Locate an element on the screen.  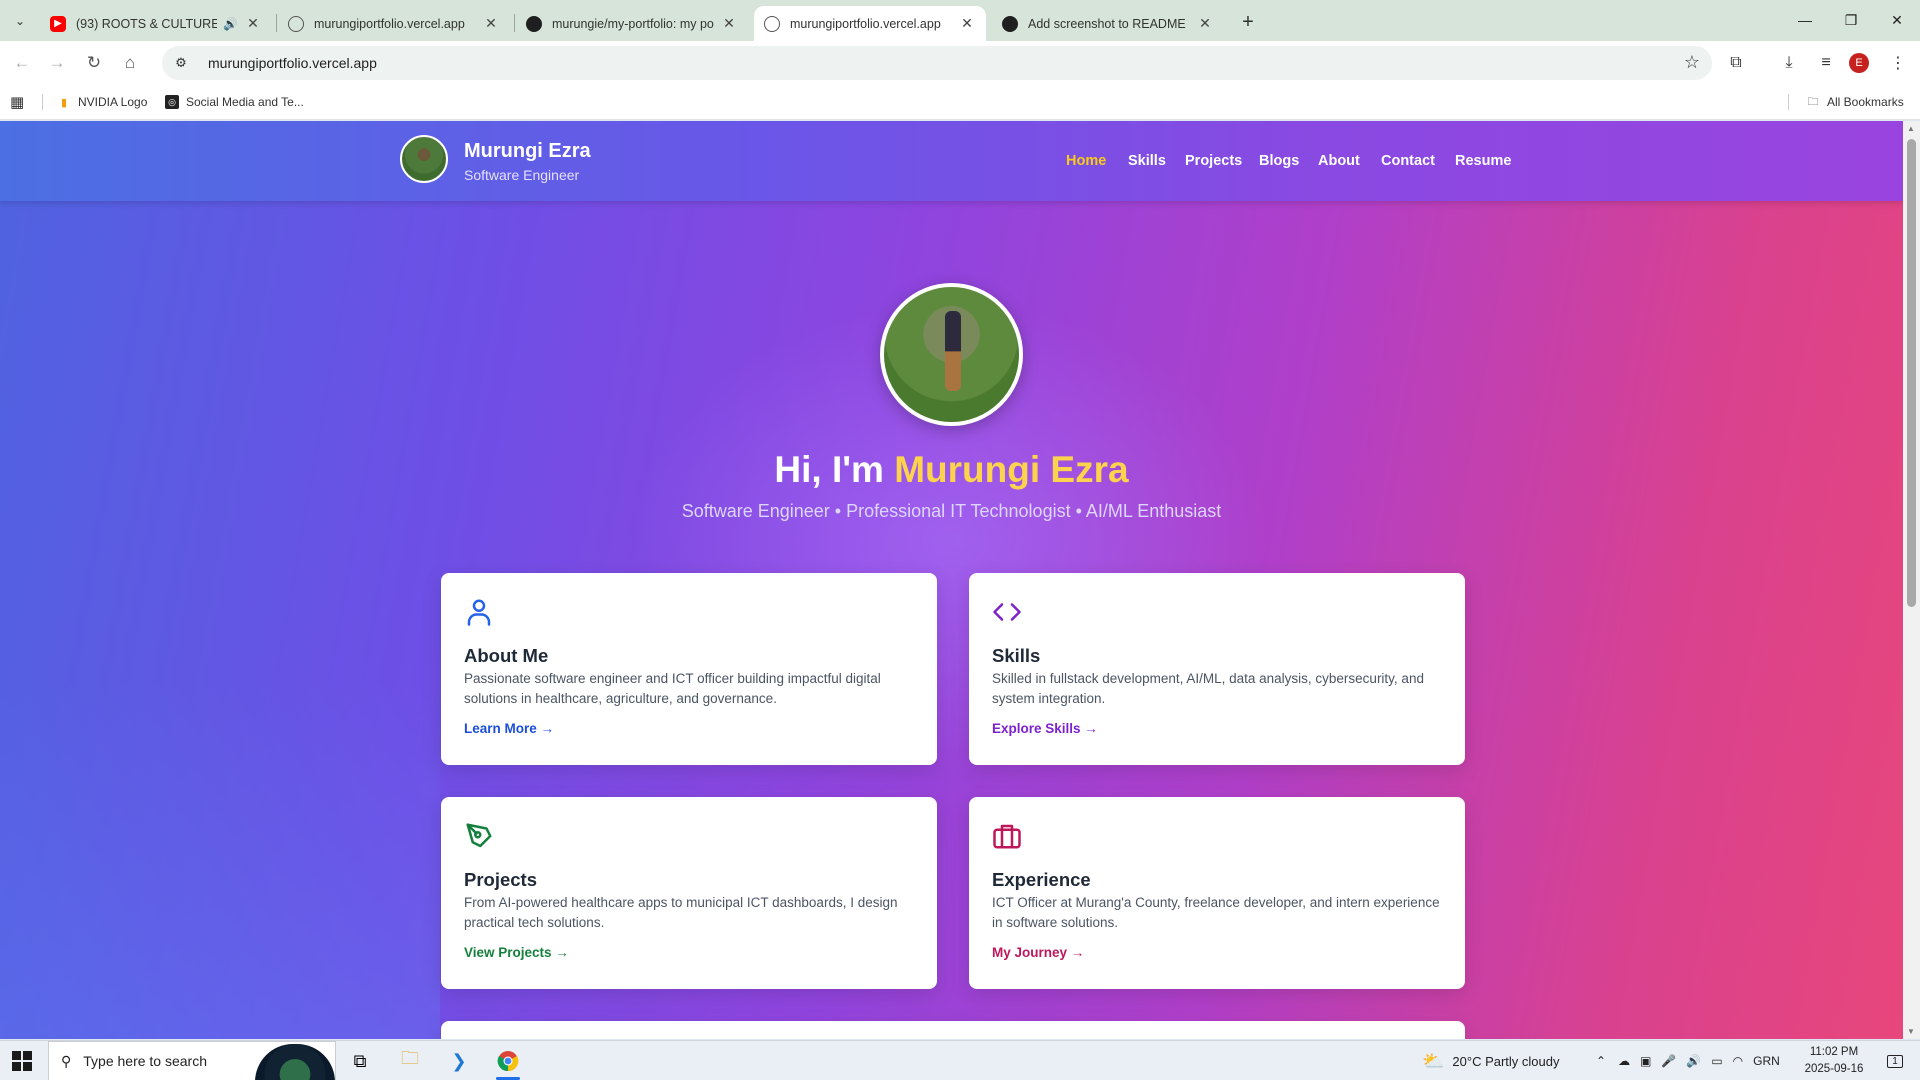
brand-name: Murungi Ezra is located at coordinates (527, 151).